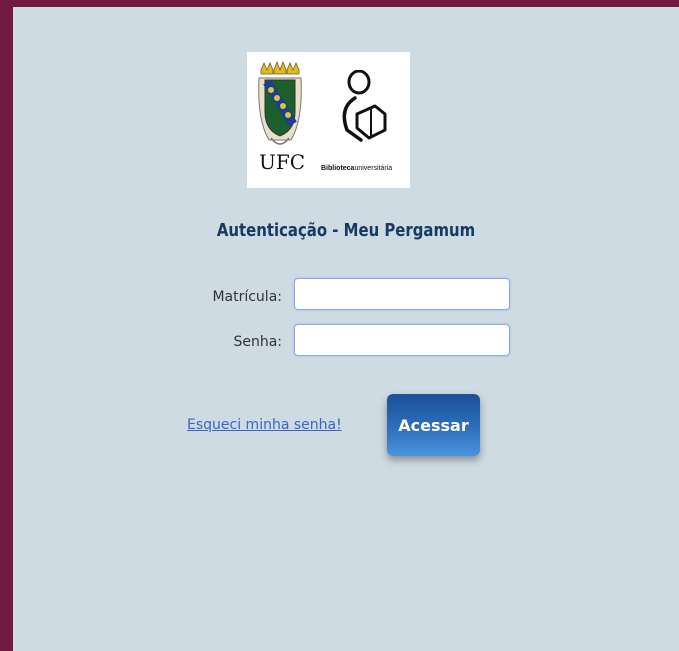 The height and width of the screenshot is (651, 679). I want to click on senha-input, so click(402, 340).